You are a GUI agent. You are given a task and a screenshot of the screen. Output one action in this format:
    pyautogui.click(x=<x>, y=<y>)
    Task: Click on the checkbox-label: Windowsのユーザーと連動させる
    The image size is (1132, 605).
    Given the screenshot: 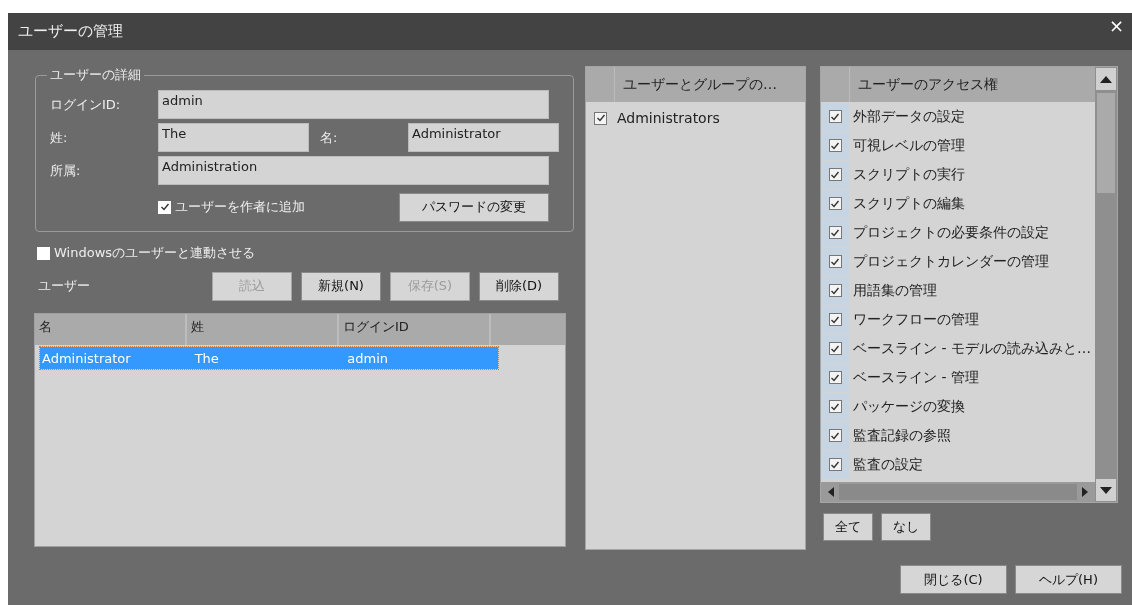 What is the action you would take?
    pyautogui.click(x=155, y=253)
    